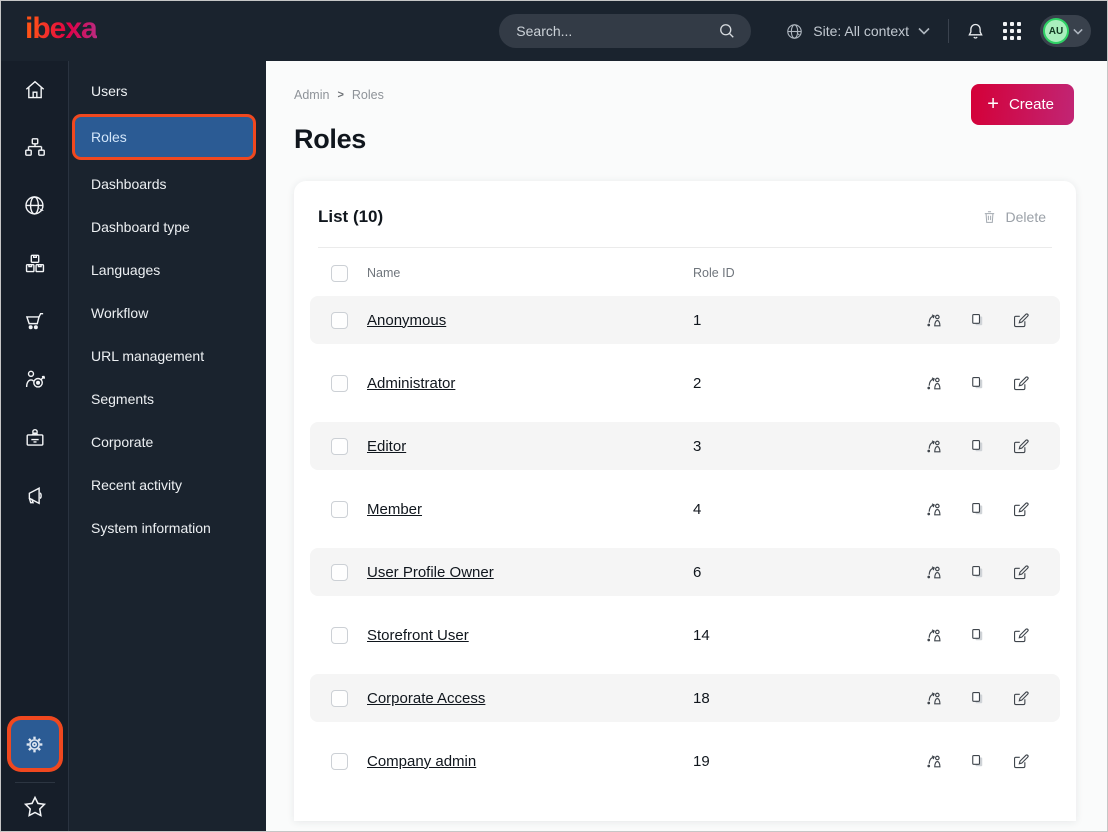 Image resolution: width=1108 pixels, height=832 pixels. I want to click on table-row: Storefront User 14, so click(685, 635).